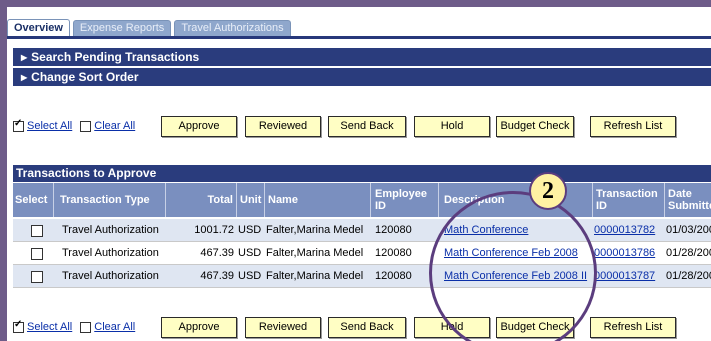 This screenshot has height=341, width=711. I want to click on callout-step-badge: 2, so click(548, 191).